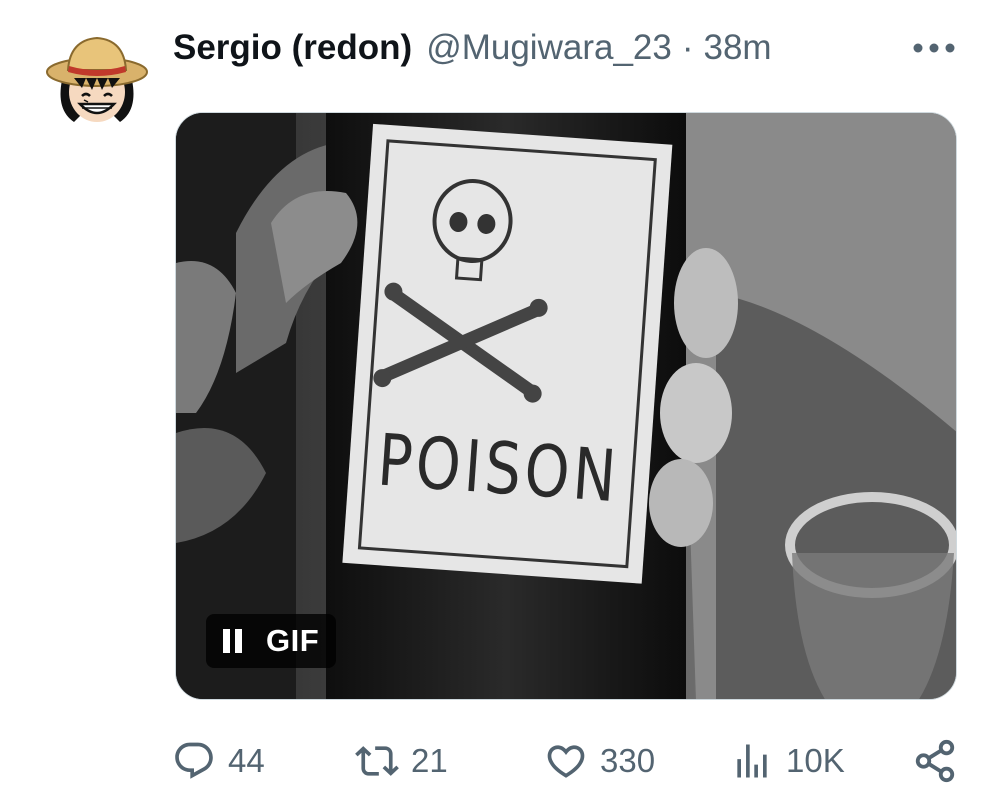 This screenshot has height=800, width=1003. I want to click on gif-badge: GIF, so click(271, 641).